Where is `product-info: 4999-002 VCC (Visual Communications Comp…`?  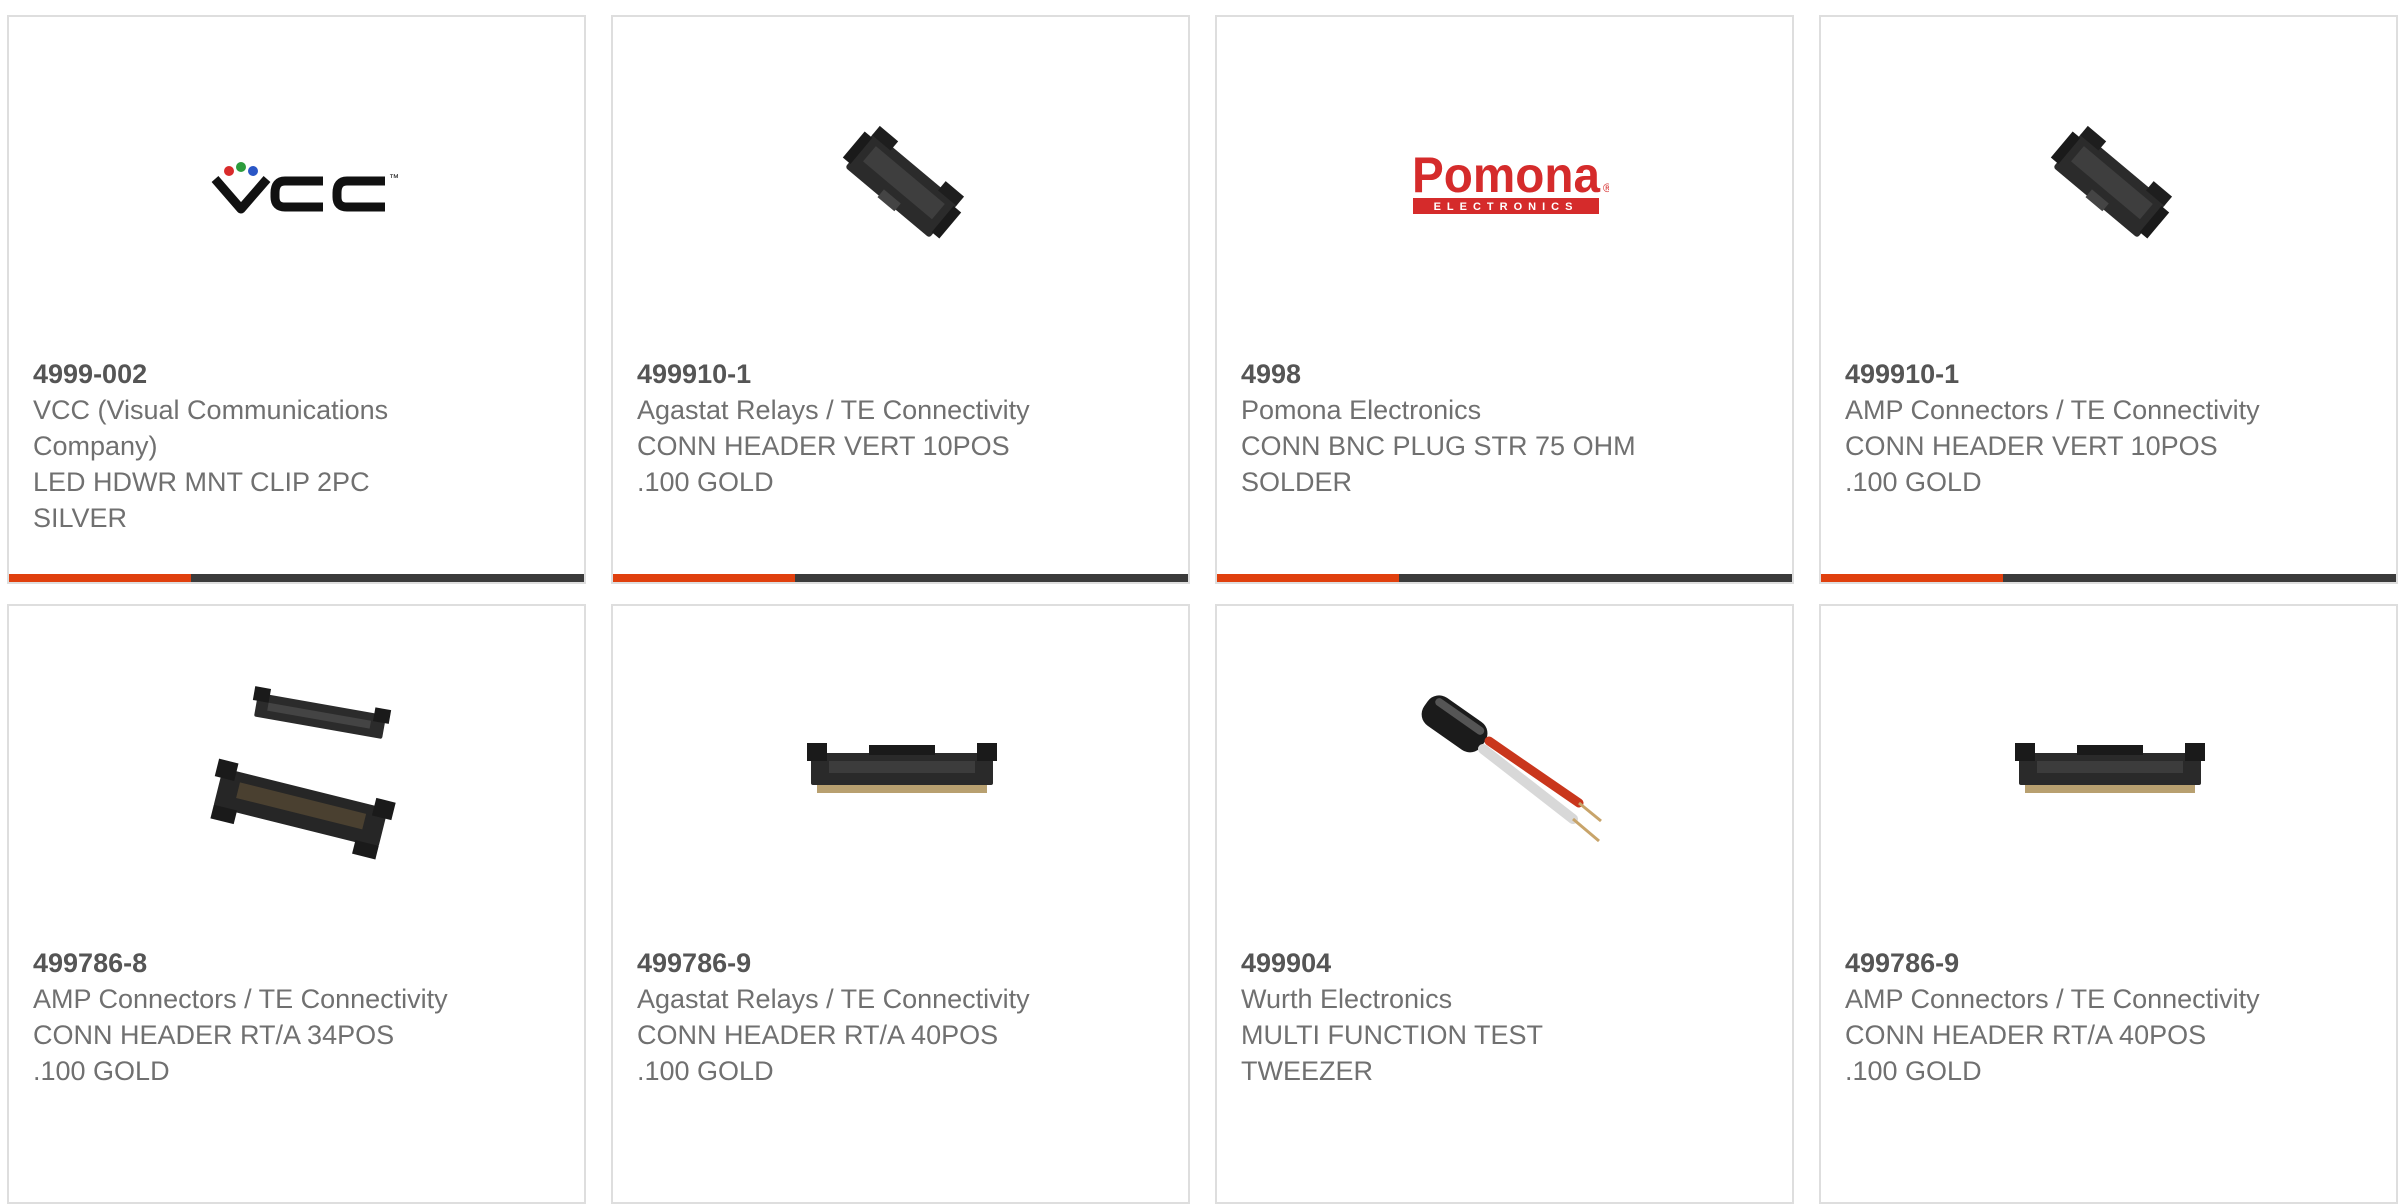
product-info: 4999-002 VCC (Visual Communications Comp… is located at coordinates (243, 446).